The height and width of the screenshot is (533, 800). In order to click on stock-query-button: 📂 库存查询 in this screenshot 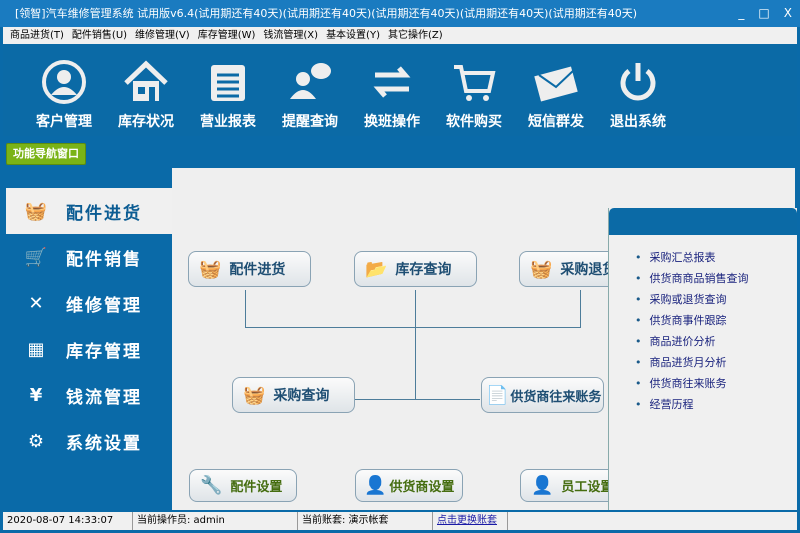, I will do `click(415, 269)`.